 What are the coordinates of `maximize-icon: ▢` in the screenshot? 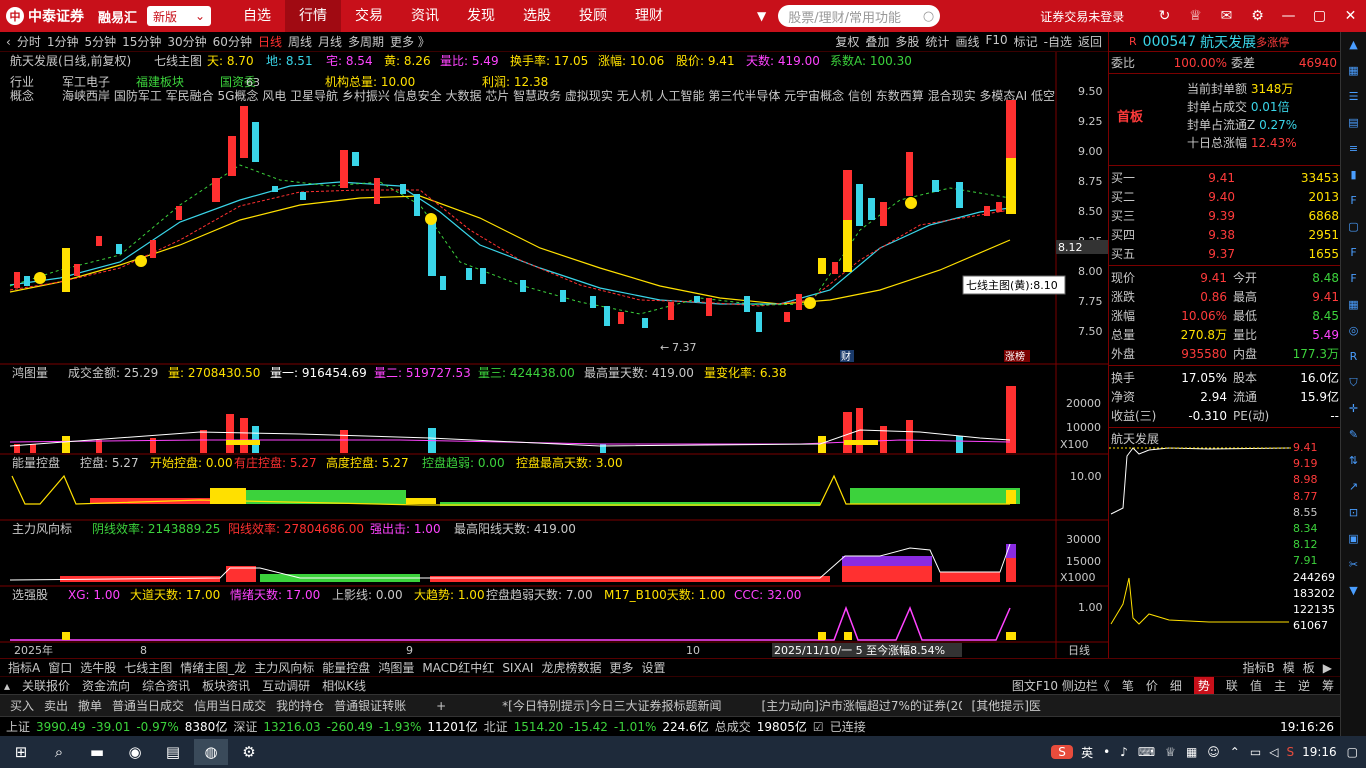 It's located at (1319, 16).